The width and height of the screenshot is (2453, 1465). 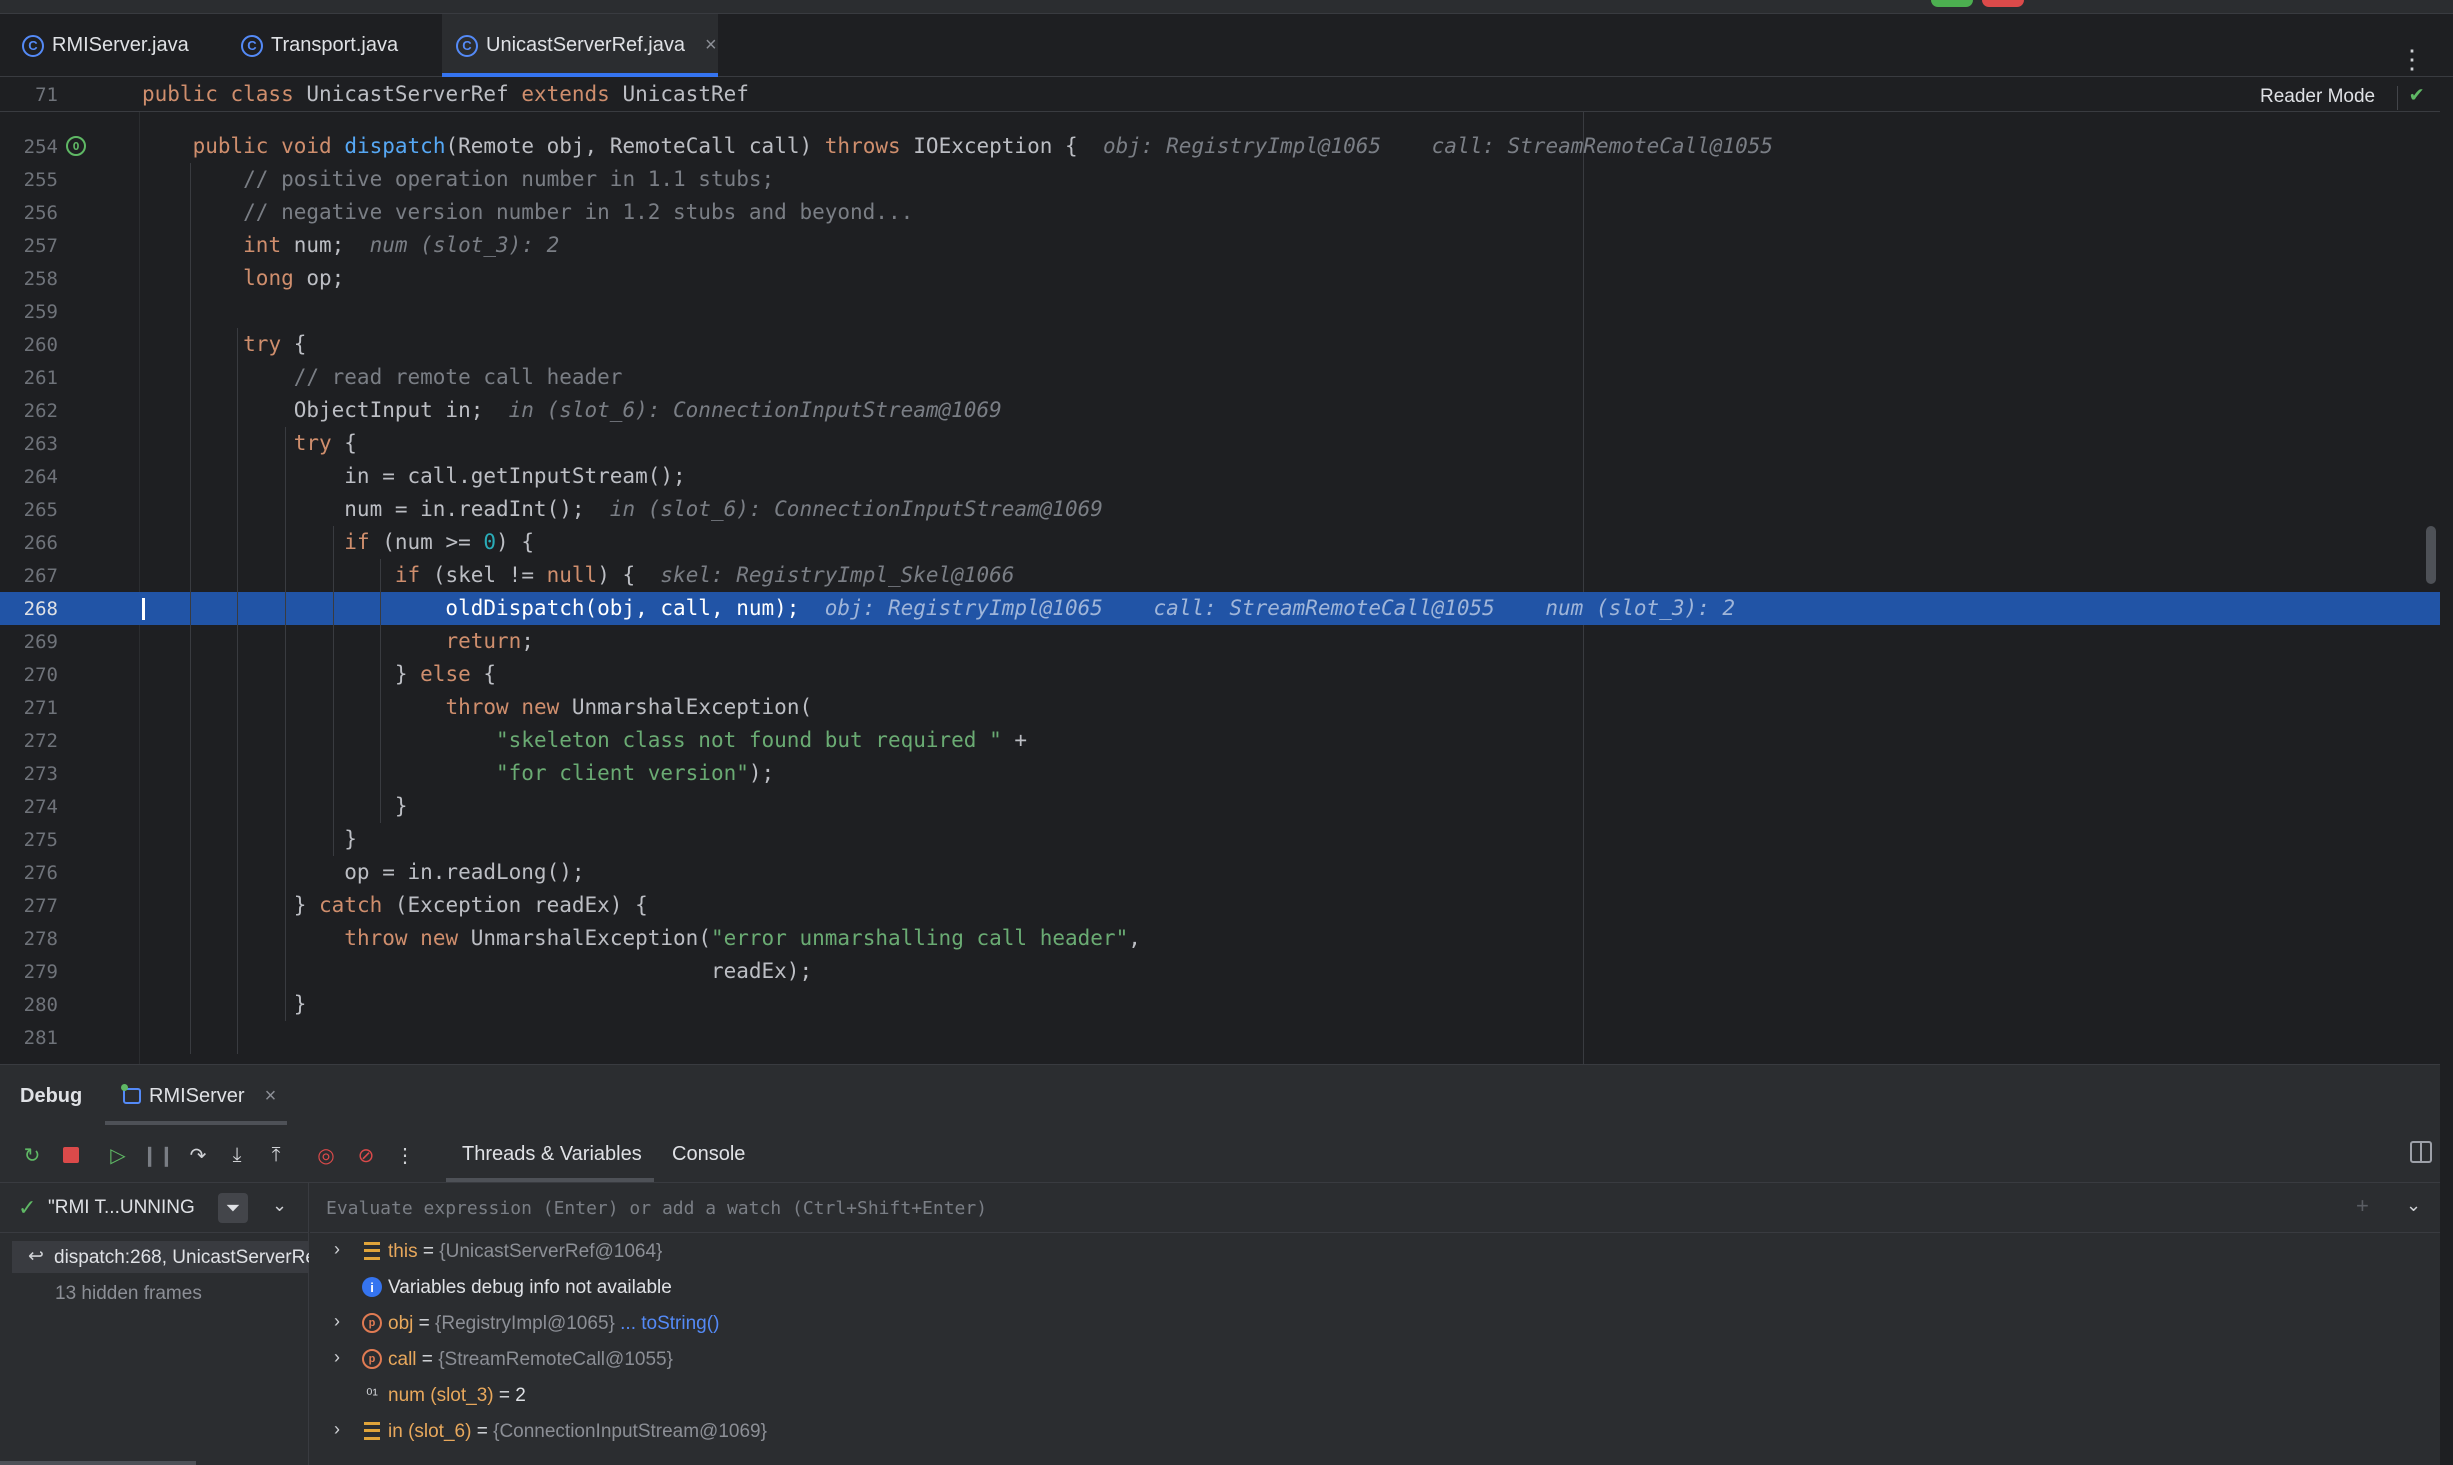 I want to click on hidden-frames-link: 13 hidden frames, so click(x=128, y=1294).